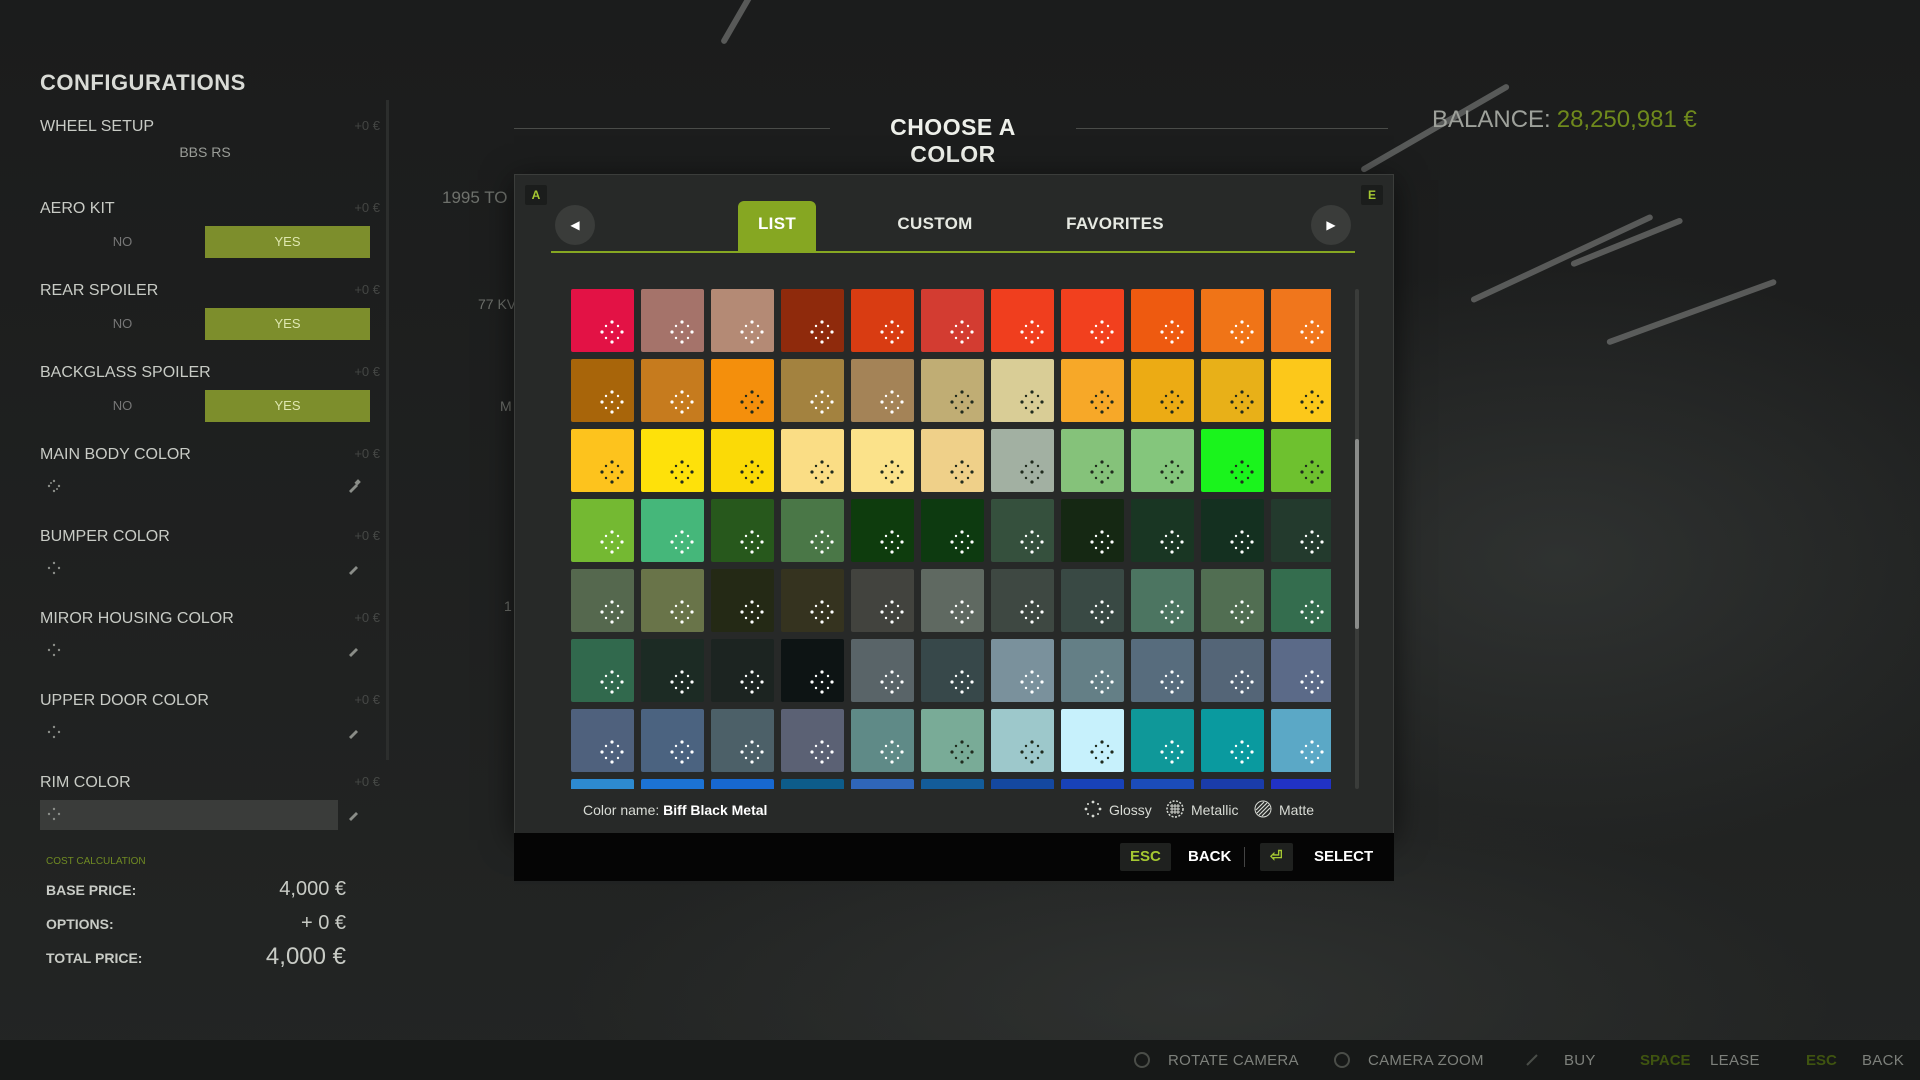 The width and height of the screenshot is (1920, 1080). I want to click on rear-spoiler-toggle: NO YES, so click(205, 324).